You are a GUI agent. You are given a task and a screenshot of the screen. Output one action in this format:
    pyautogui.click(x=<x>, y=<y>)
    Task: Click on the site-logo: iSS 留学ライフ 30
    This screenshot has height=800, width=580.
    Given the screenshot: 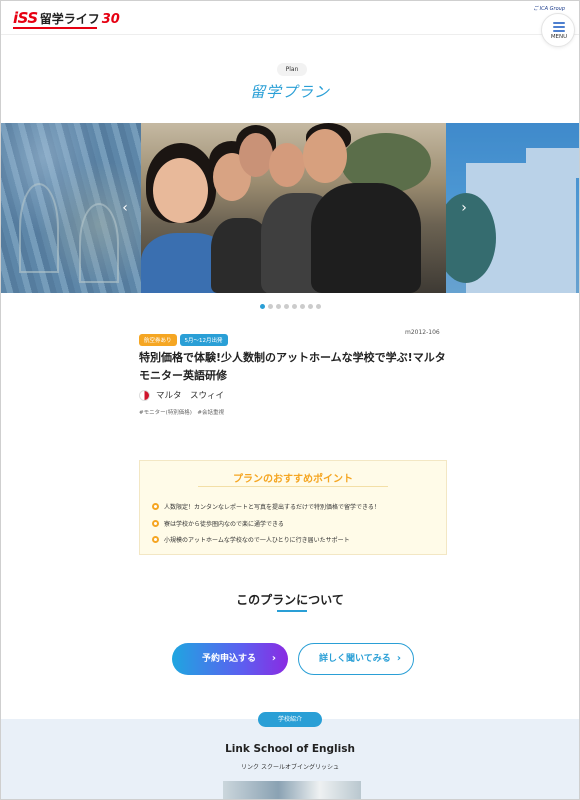 What is the action you would take?
    pyautogui.click(x=66, y=19)
    